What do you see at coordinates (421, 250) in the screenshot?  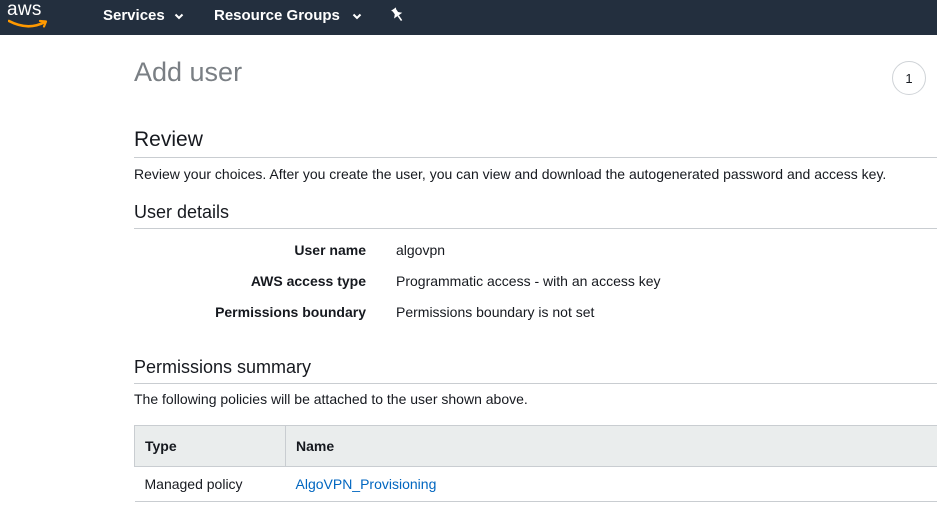 I see `user-name-value: algovpn` at bounding box center [421, 250].